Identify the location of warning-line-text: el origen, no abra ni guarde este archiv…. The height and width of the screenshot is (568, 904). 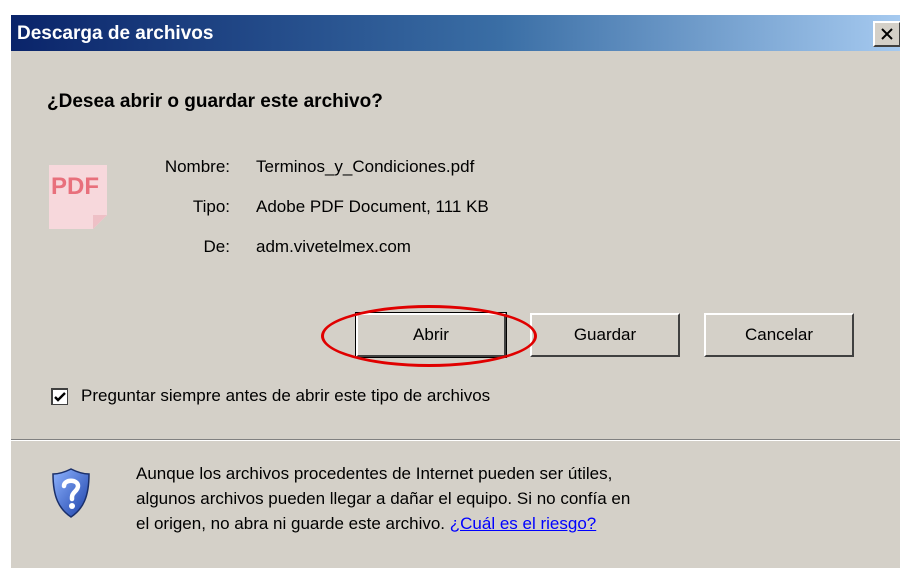
(291, 523).